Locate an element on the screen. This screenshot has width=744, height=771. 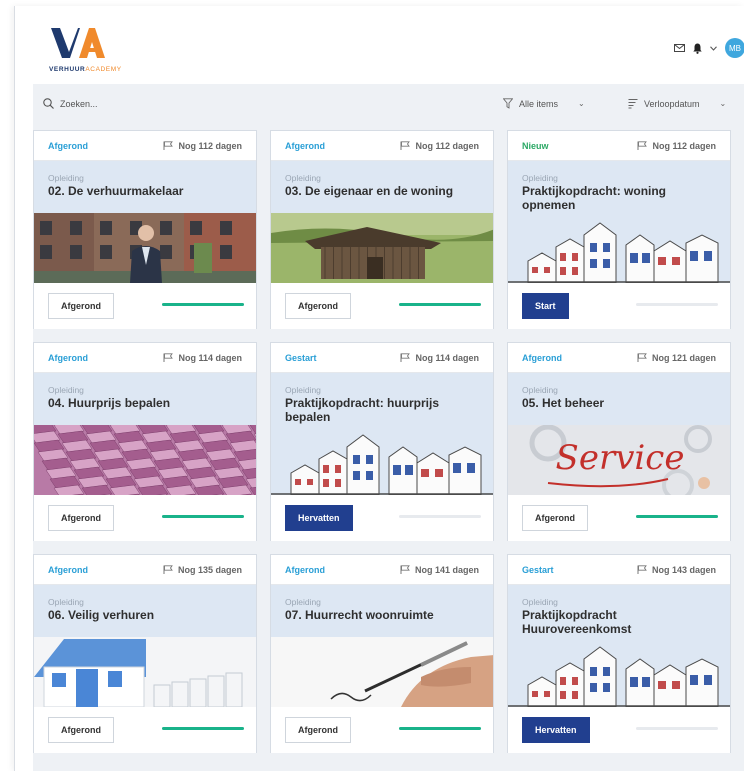
course-title: 02. De verhuurmakelaar is located at coordinates (148, 191).